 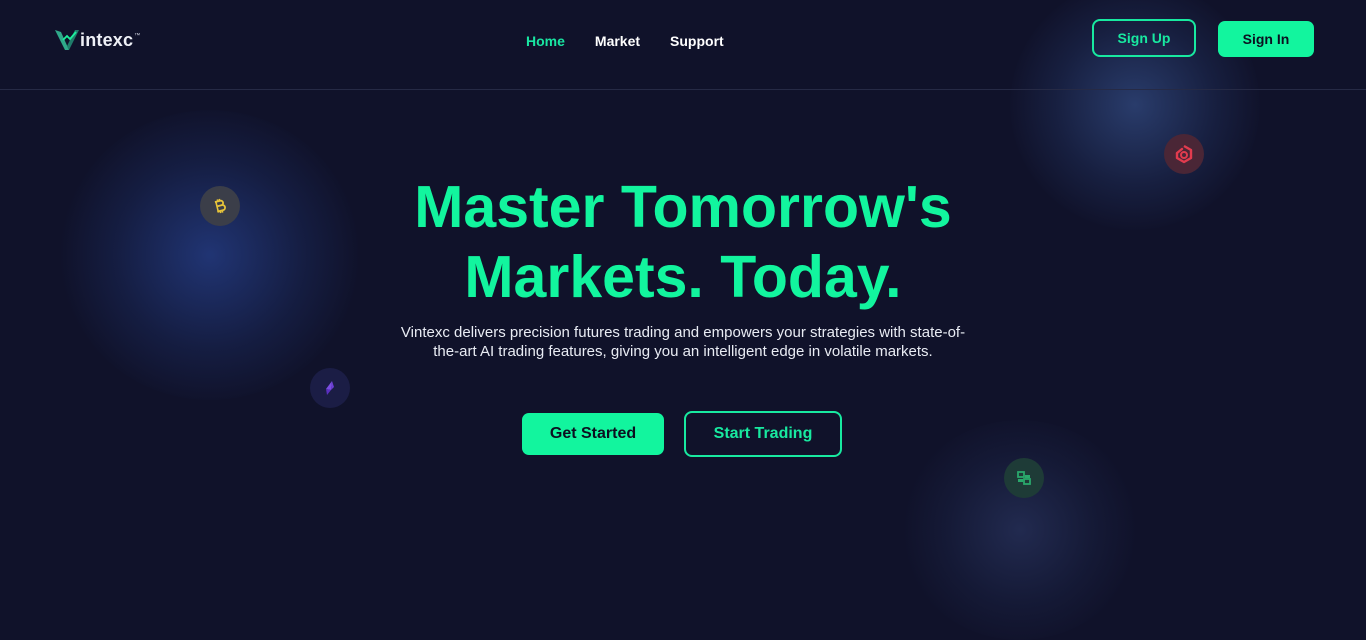 I want to click on brand-logo: intexc ™, so click(x=97, y=40).